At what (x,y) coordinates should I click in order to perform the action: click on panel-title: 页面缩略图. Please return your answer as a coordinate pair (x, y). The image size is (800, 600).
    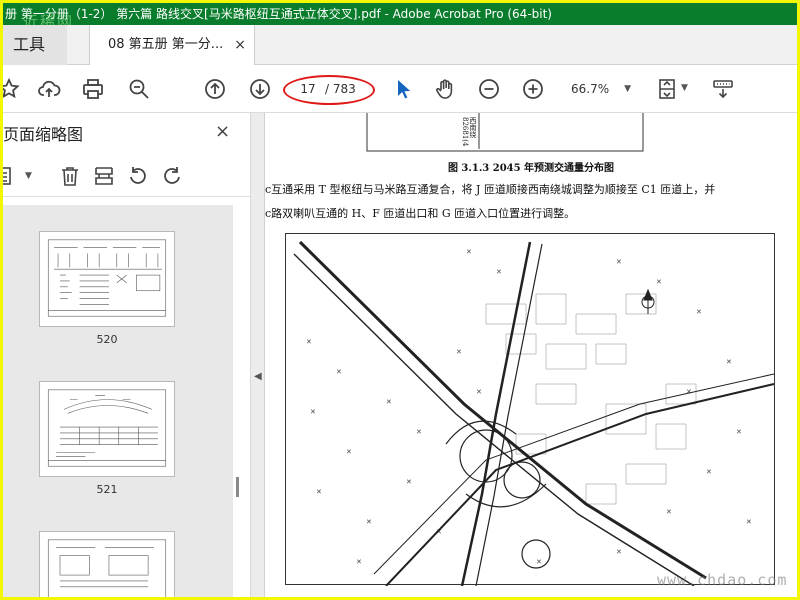
    Looking at the image, I should click on (43, 134).